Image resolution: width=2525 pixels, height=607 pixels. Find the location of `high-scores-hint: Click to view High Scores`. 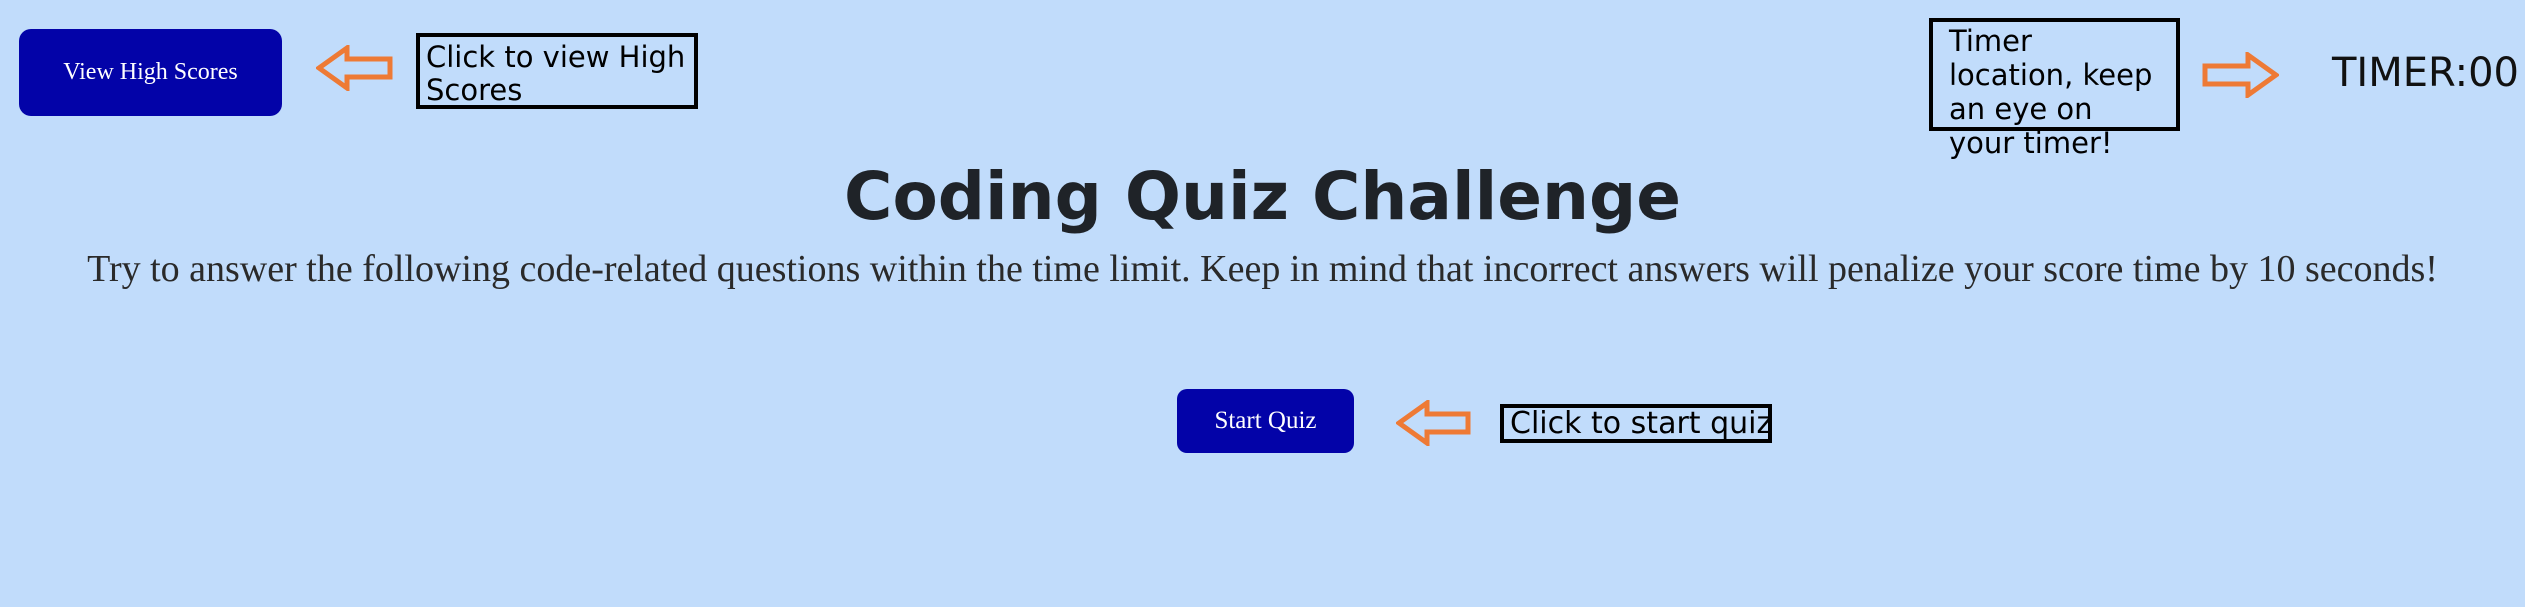

high-scores-hint: Click to view High Scores is located at coordinates (557, 71).